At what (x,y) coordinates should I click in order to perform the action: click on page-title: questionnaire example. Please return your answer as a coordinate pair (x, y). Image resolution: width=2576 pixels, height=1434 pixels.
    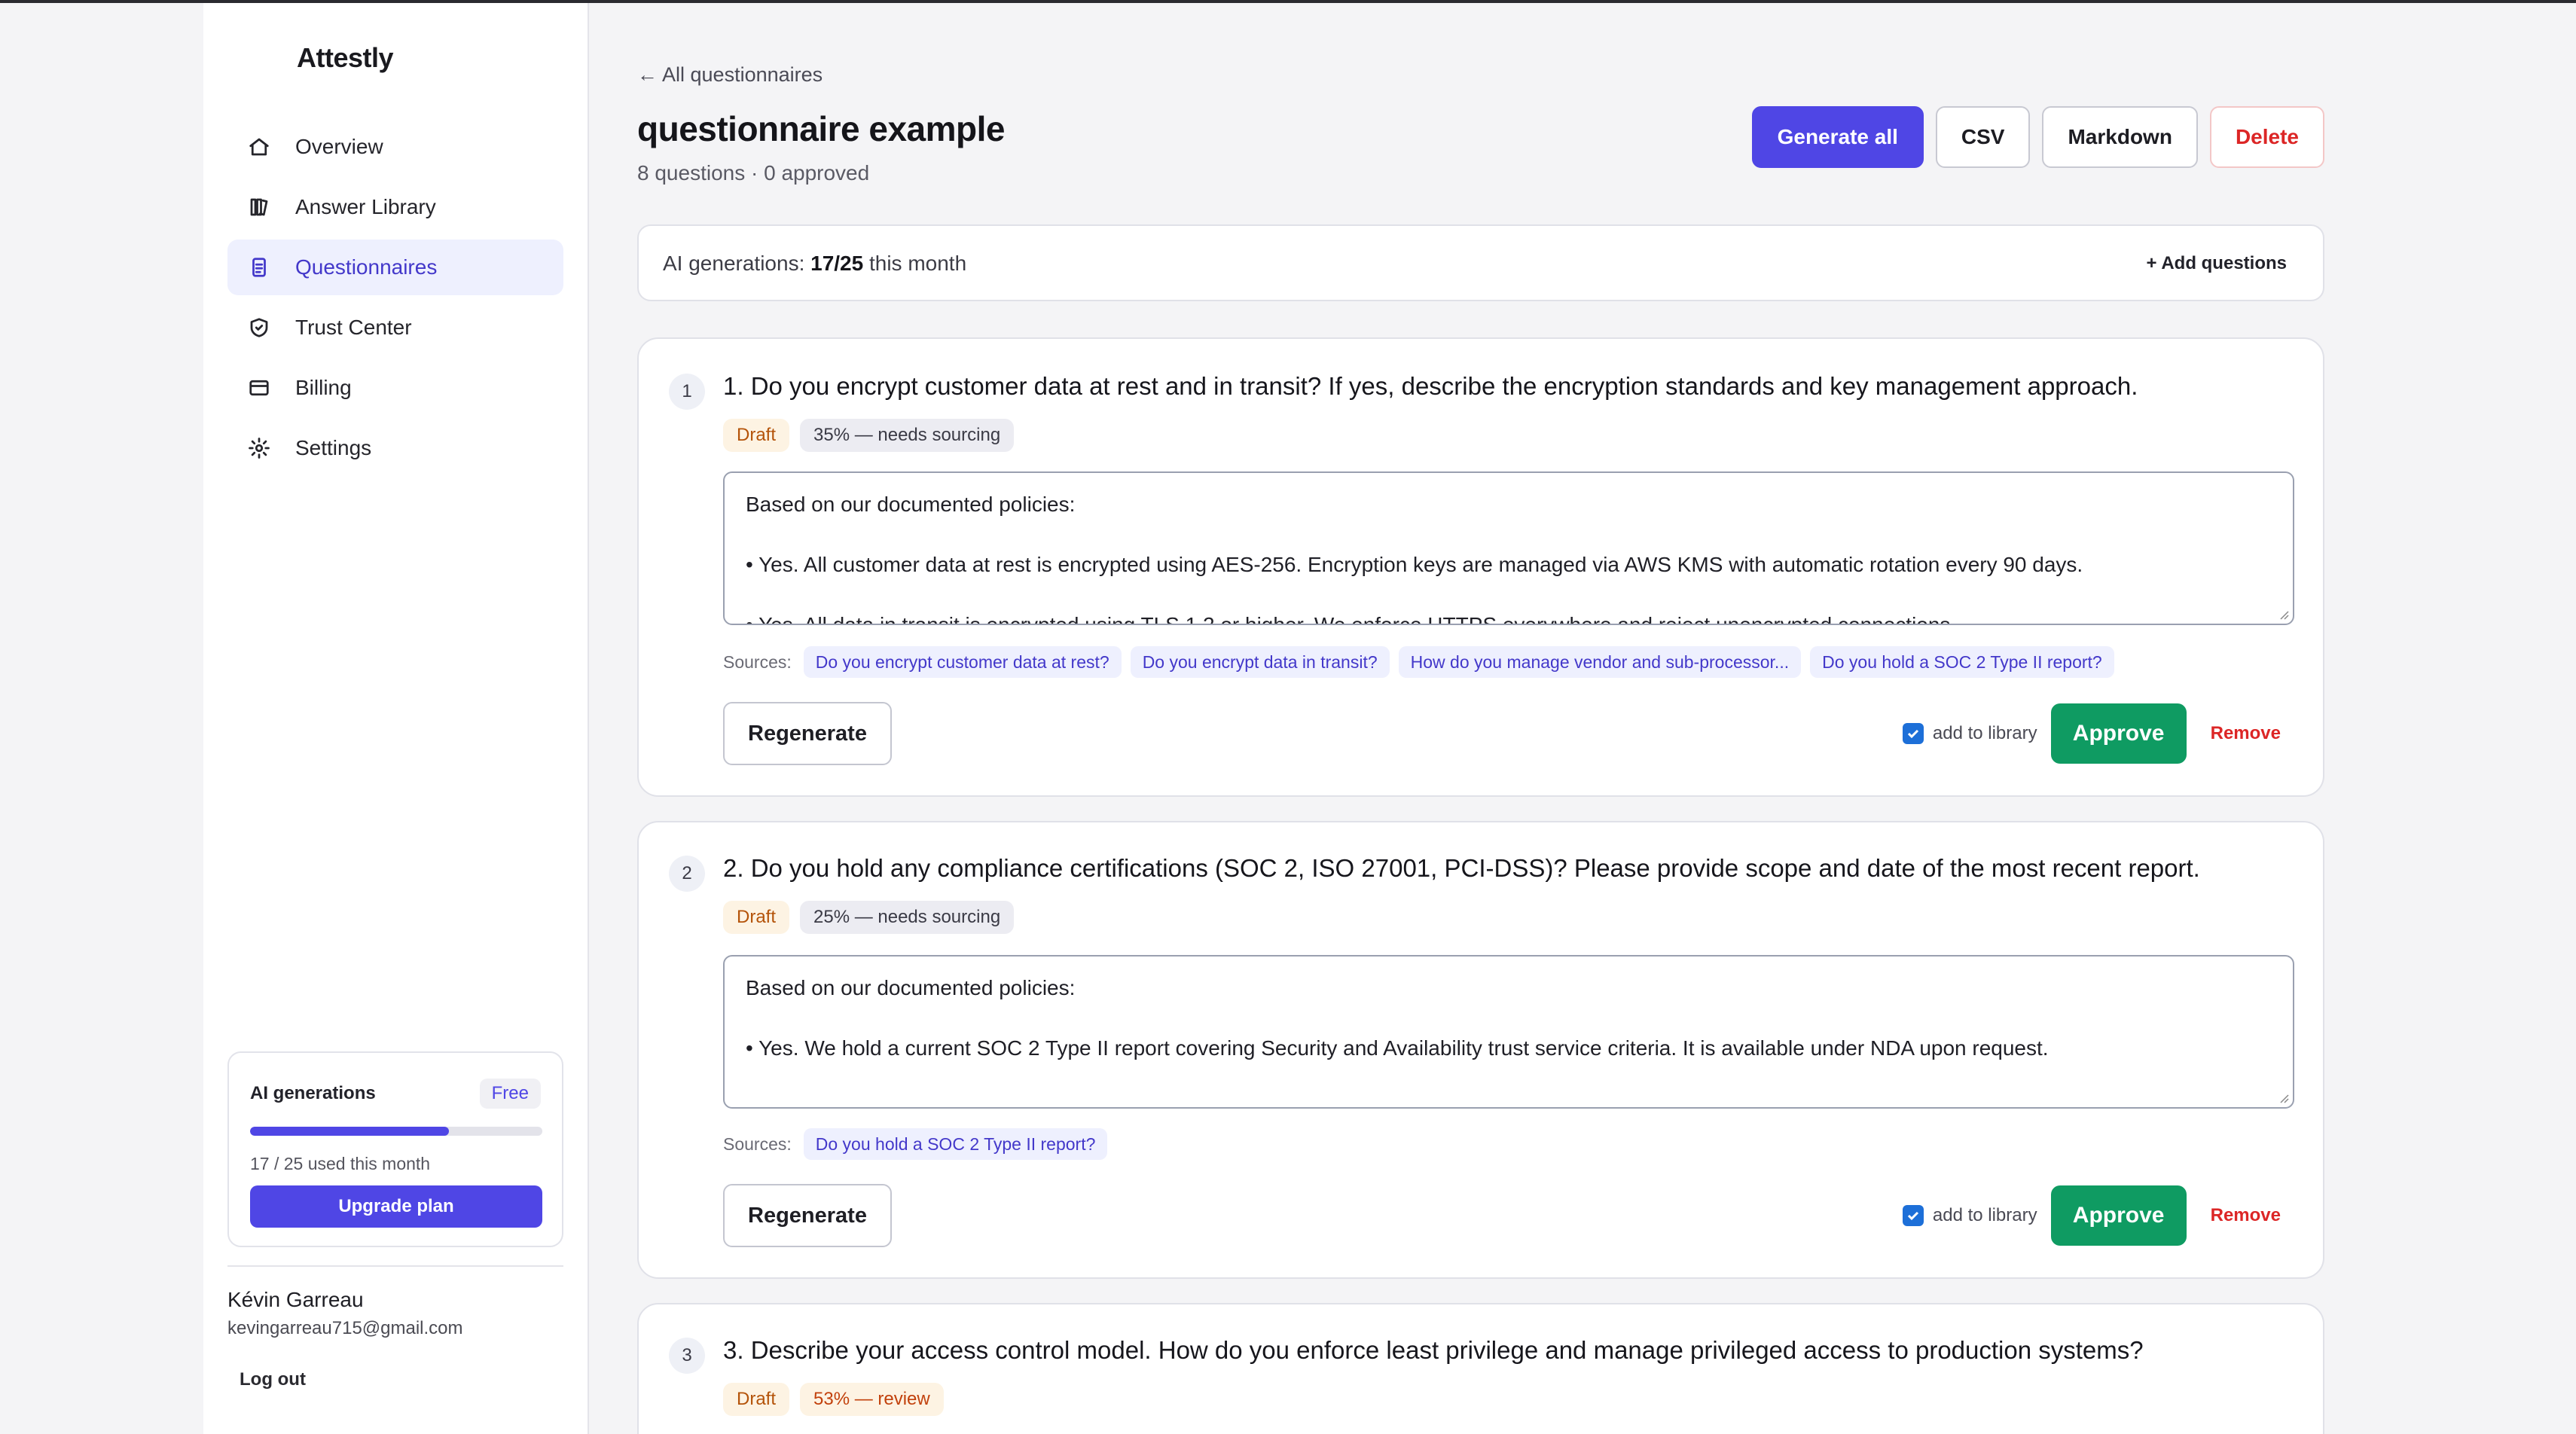
    Looking at the image, I should click on (822, 128).